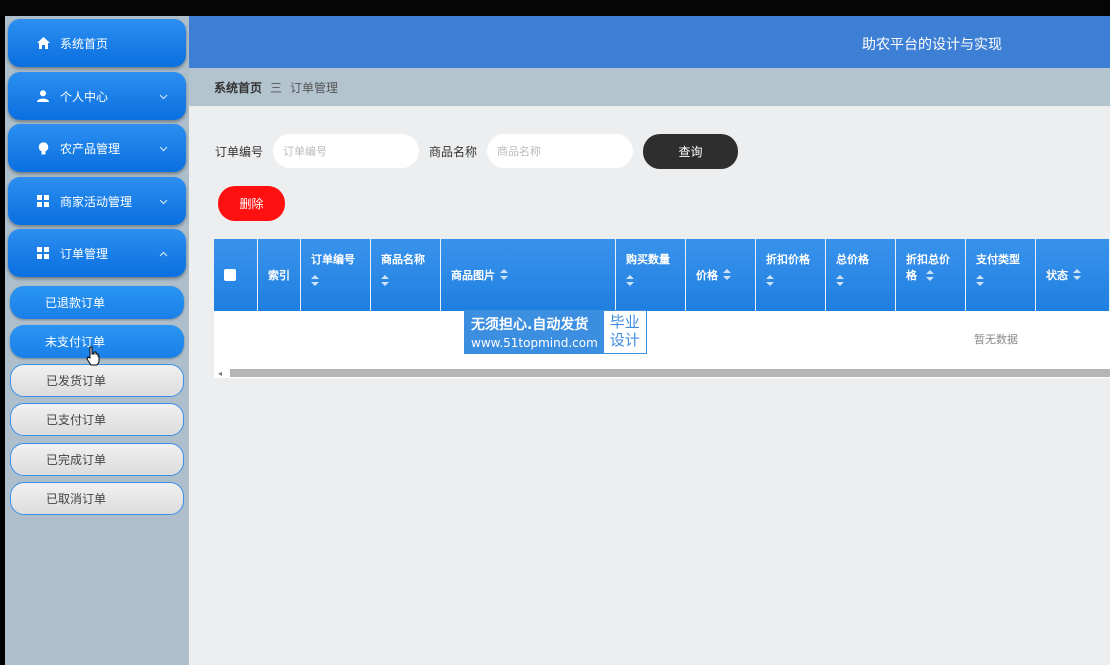  What do you see at coordinates (97, 419) in the screenshot?
I see `sub-item-paid-orders: 已支付订单` at bounding box center [97, 419].